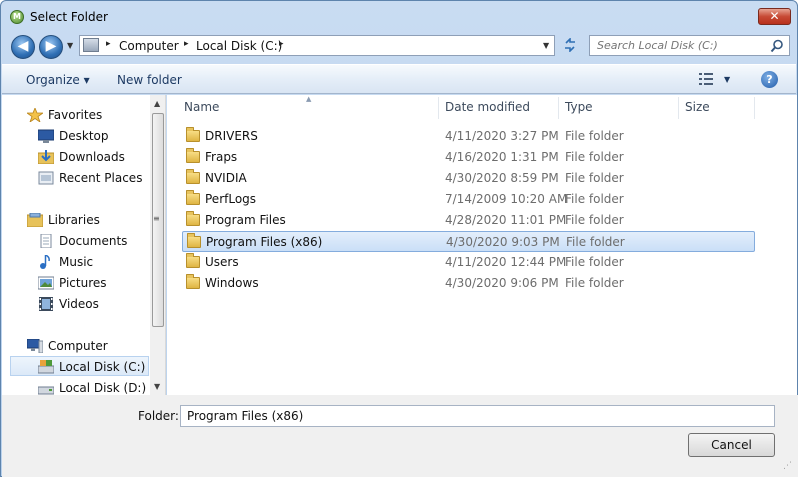 The height and width of the screenshot is (477, 798). I want to click on sidebar-scrollbar: ▲ ≡ ▼, so click(157, 245).